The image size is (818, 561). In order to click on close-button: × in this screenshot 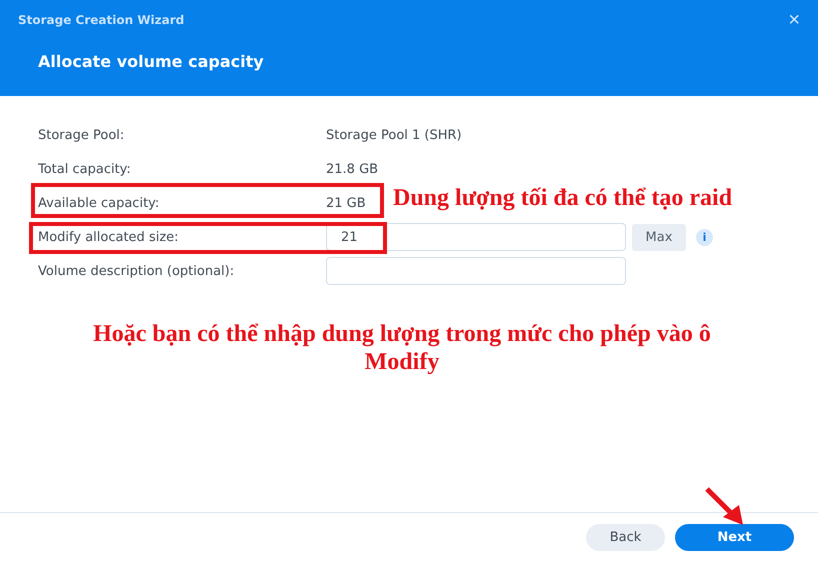, I will do `click(794, 20)`.